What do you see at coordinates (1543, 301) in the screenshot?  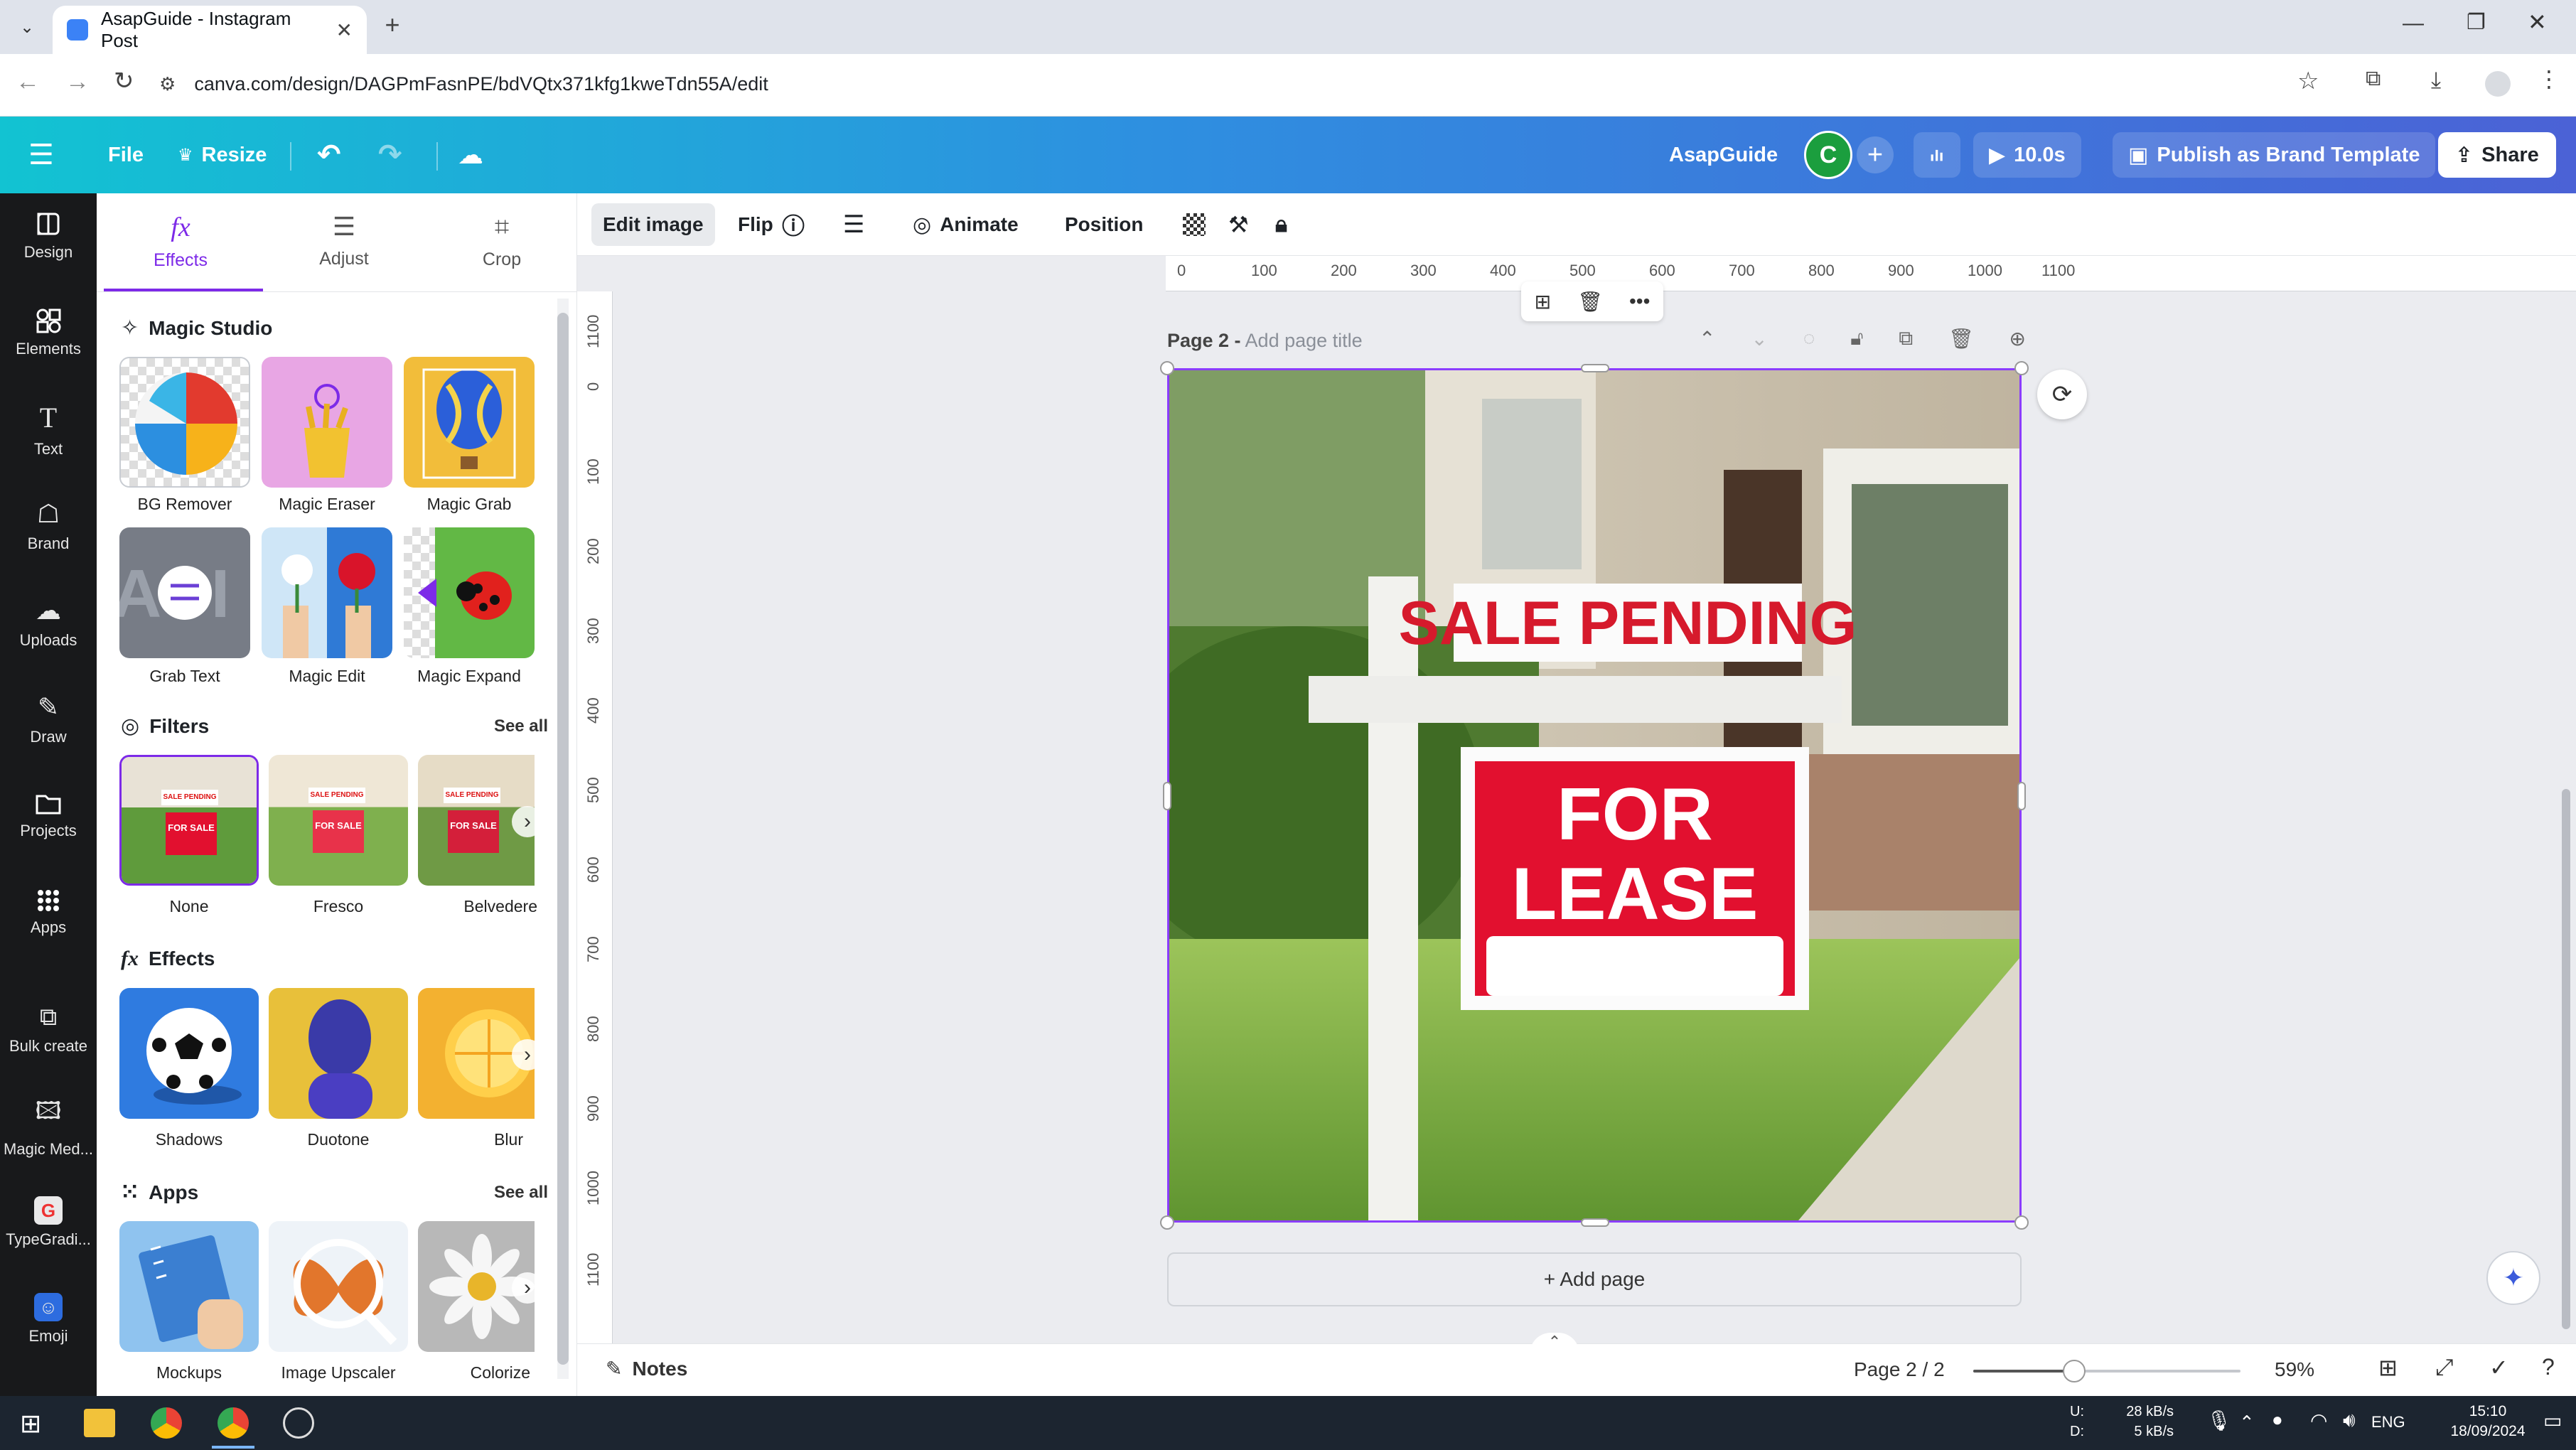 I see `add-element-icon: ⊞` at bounding box center [1543, 301].